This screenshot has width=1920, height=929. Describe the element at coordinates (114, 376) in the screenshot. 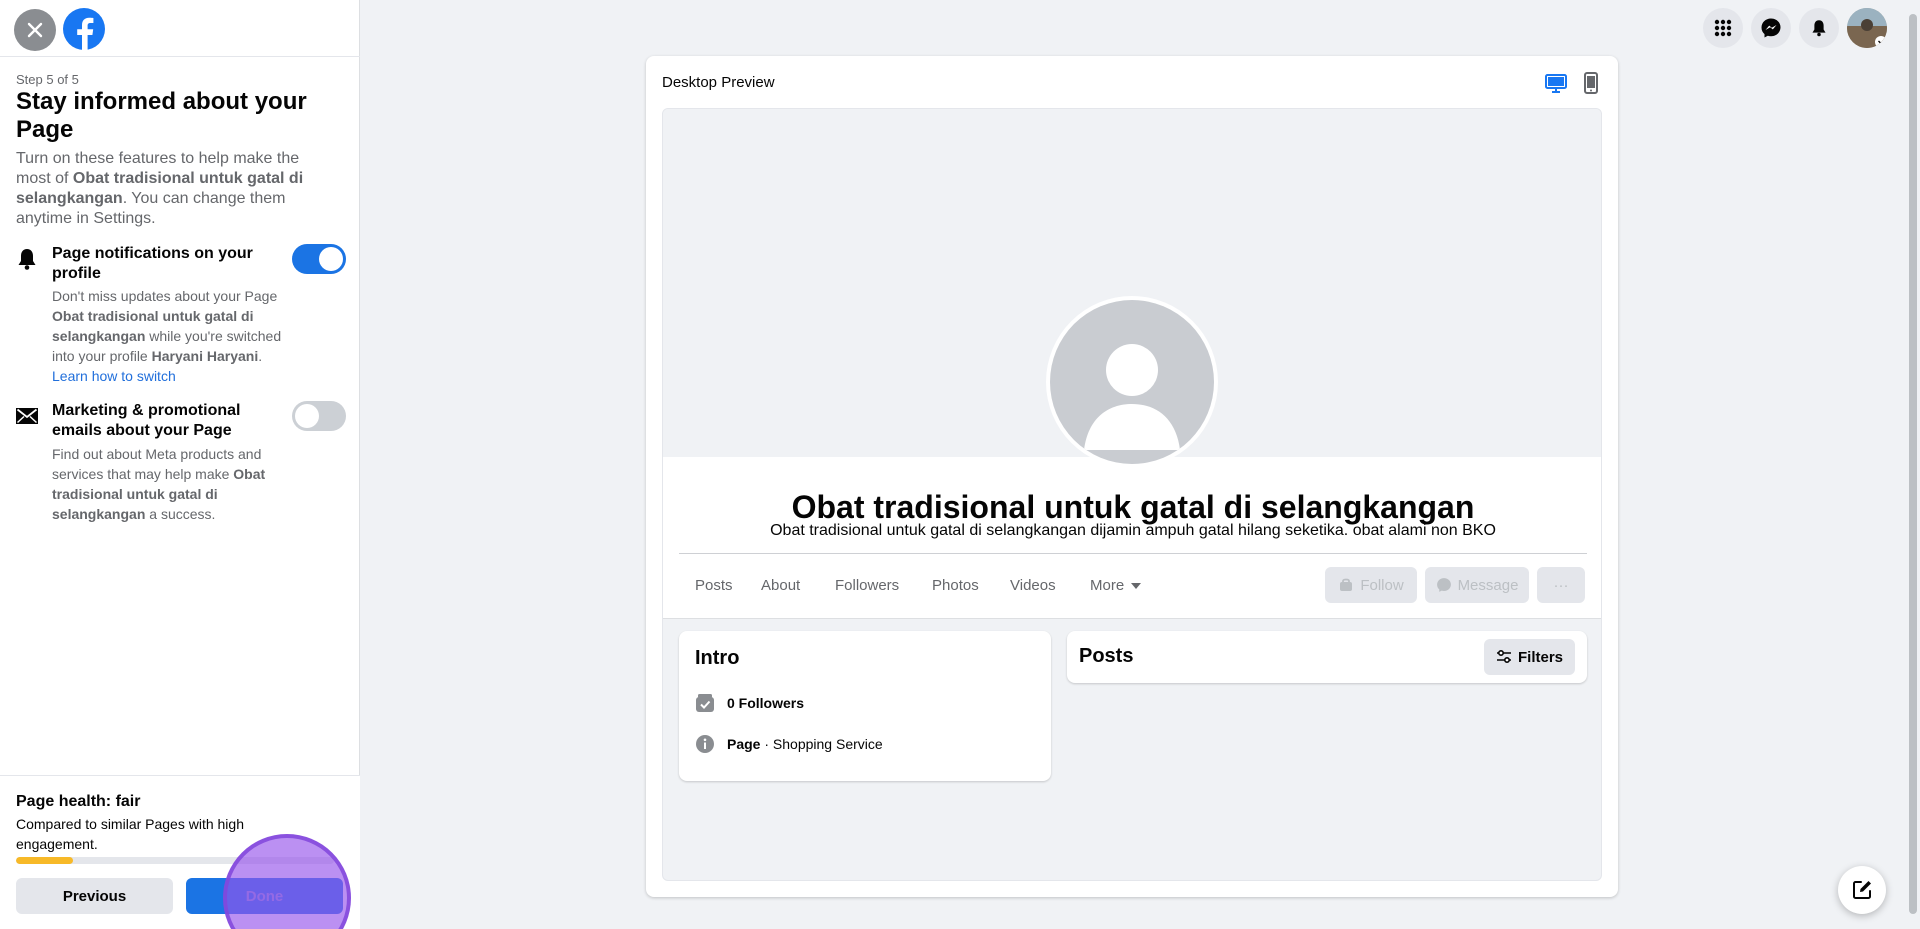

I see `learn-how-to-switch-link: Learn how to switch` at that location.